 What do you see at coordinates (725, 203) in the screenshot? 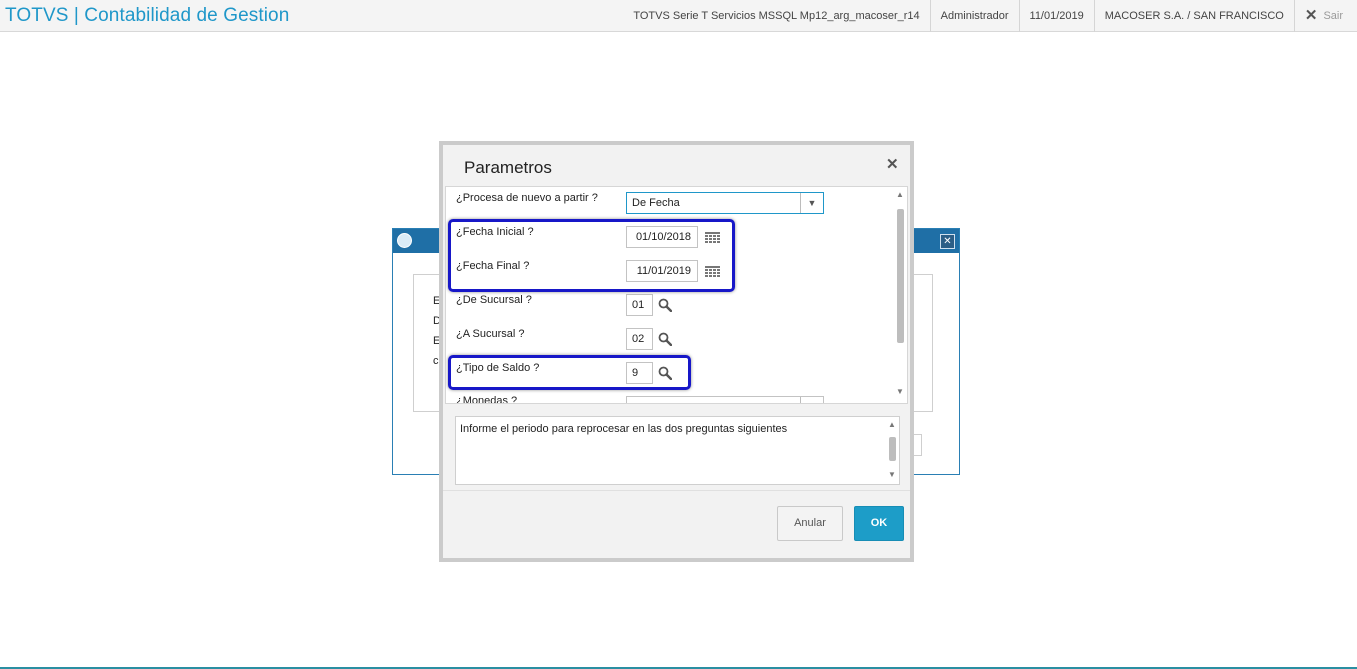
I see `procesa-select: De Fecha ▼` at bounding box center [725, 203].